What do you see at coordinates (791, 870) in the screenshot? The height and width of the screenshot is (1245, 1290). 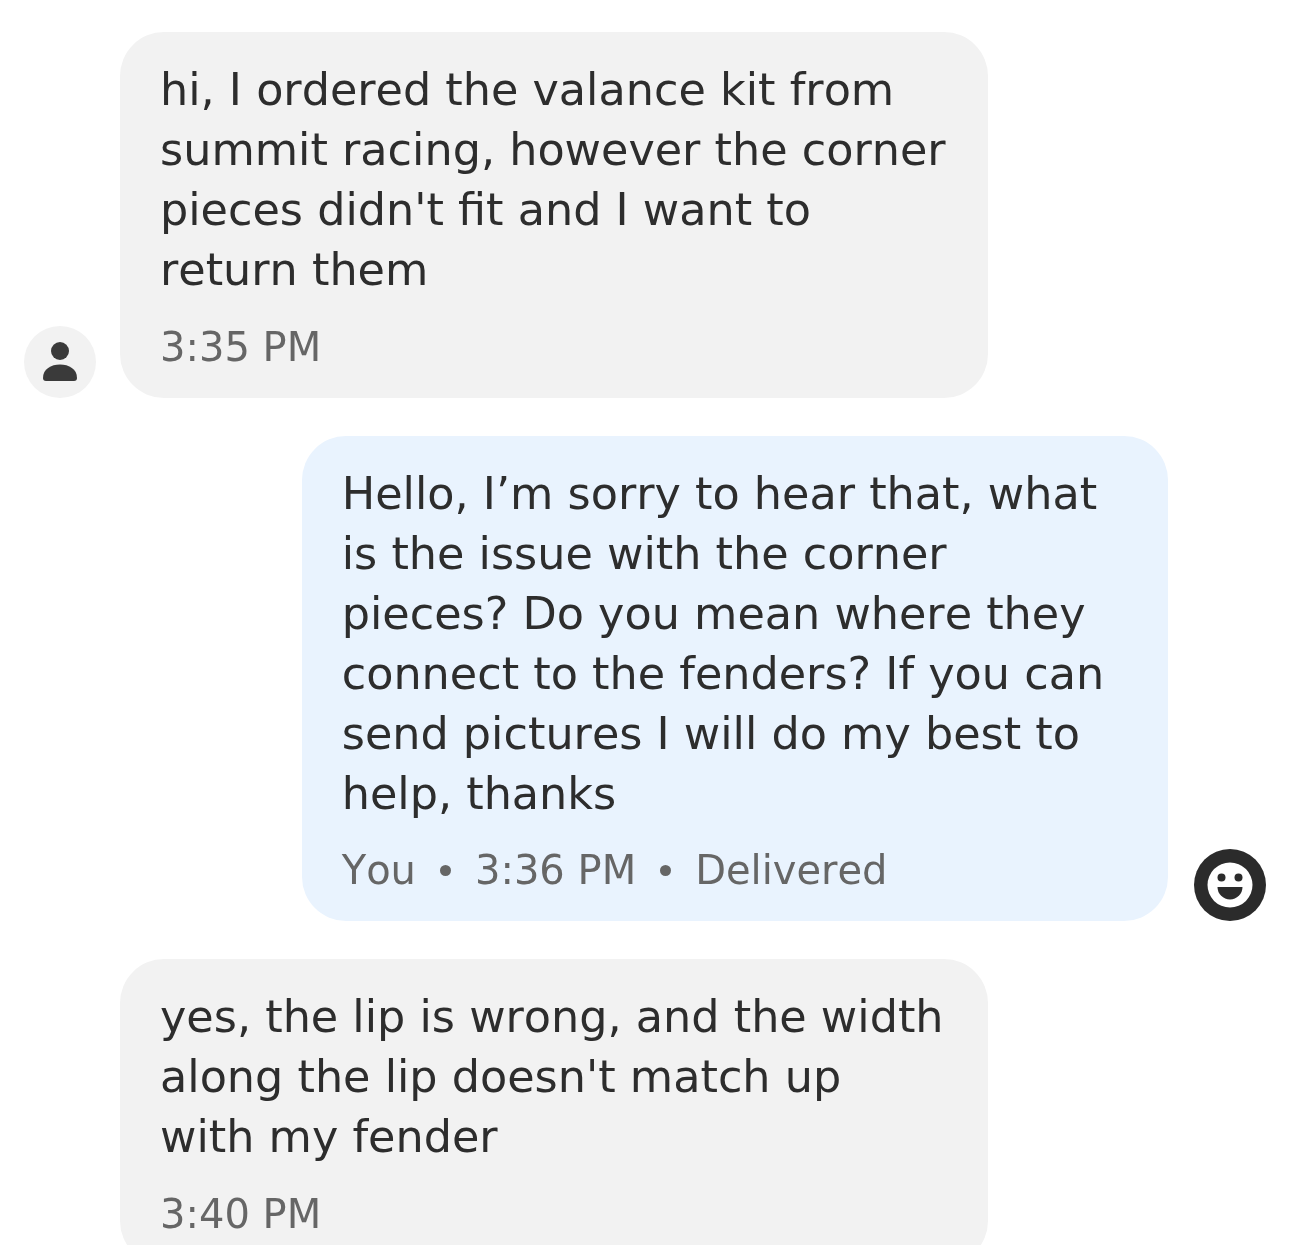 I see `delivery-status: Delivered` at bounding box center [791, 870].